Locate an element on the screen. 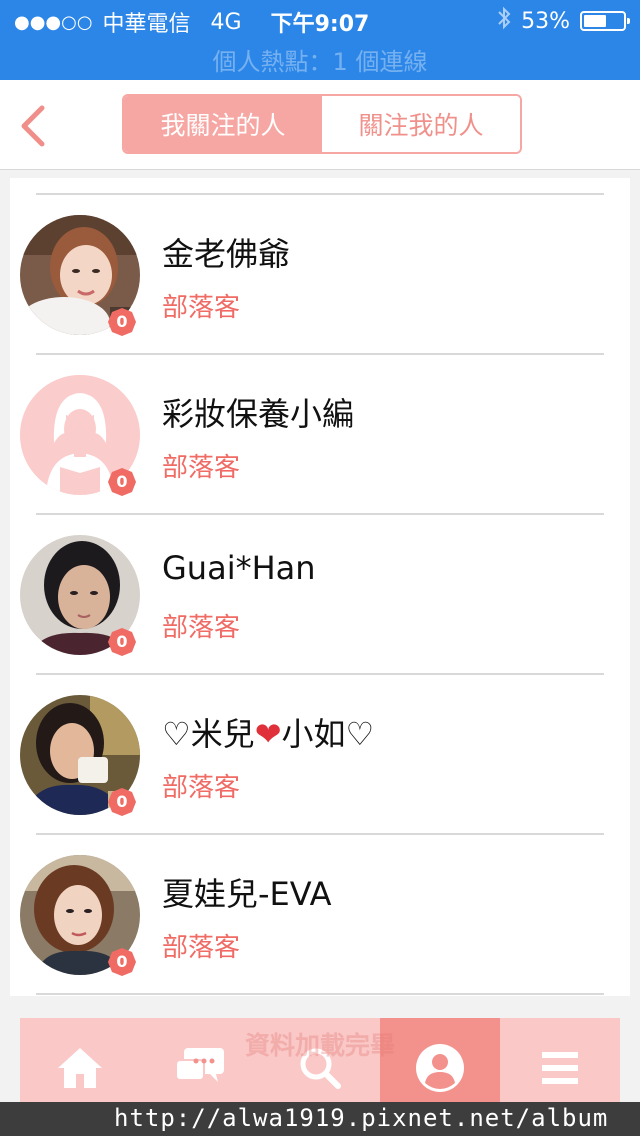  tab-following: 我關注的人 is located at coordinates (223, 124).